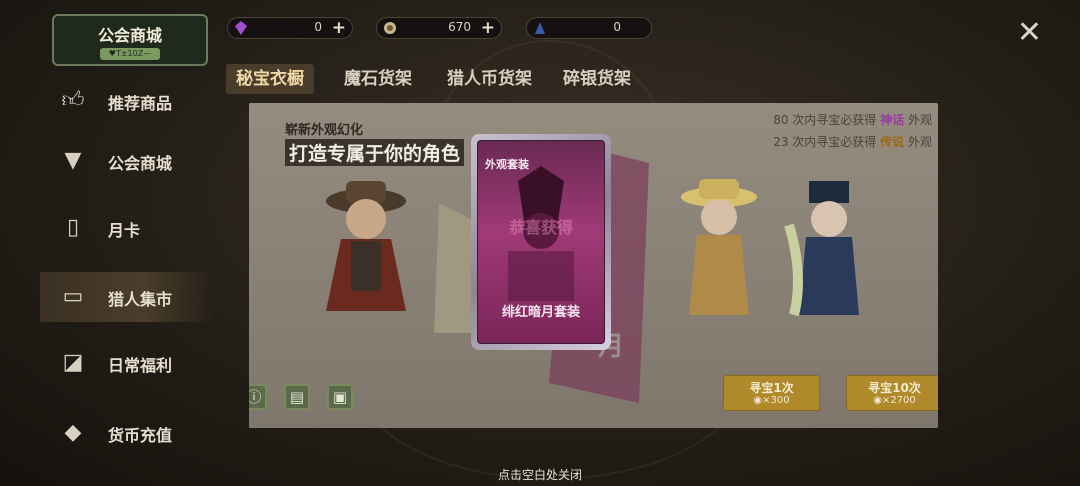 This screenshot has height=486, width=1080. Describe the element at coordinates (324, 130) in the screenshot. I see `banner-subtitle: 崭新外观幻化` at that location.